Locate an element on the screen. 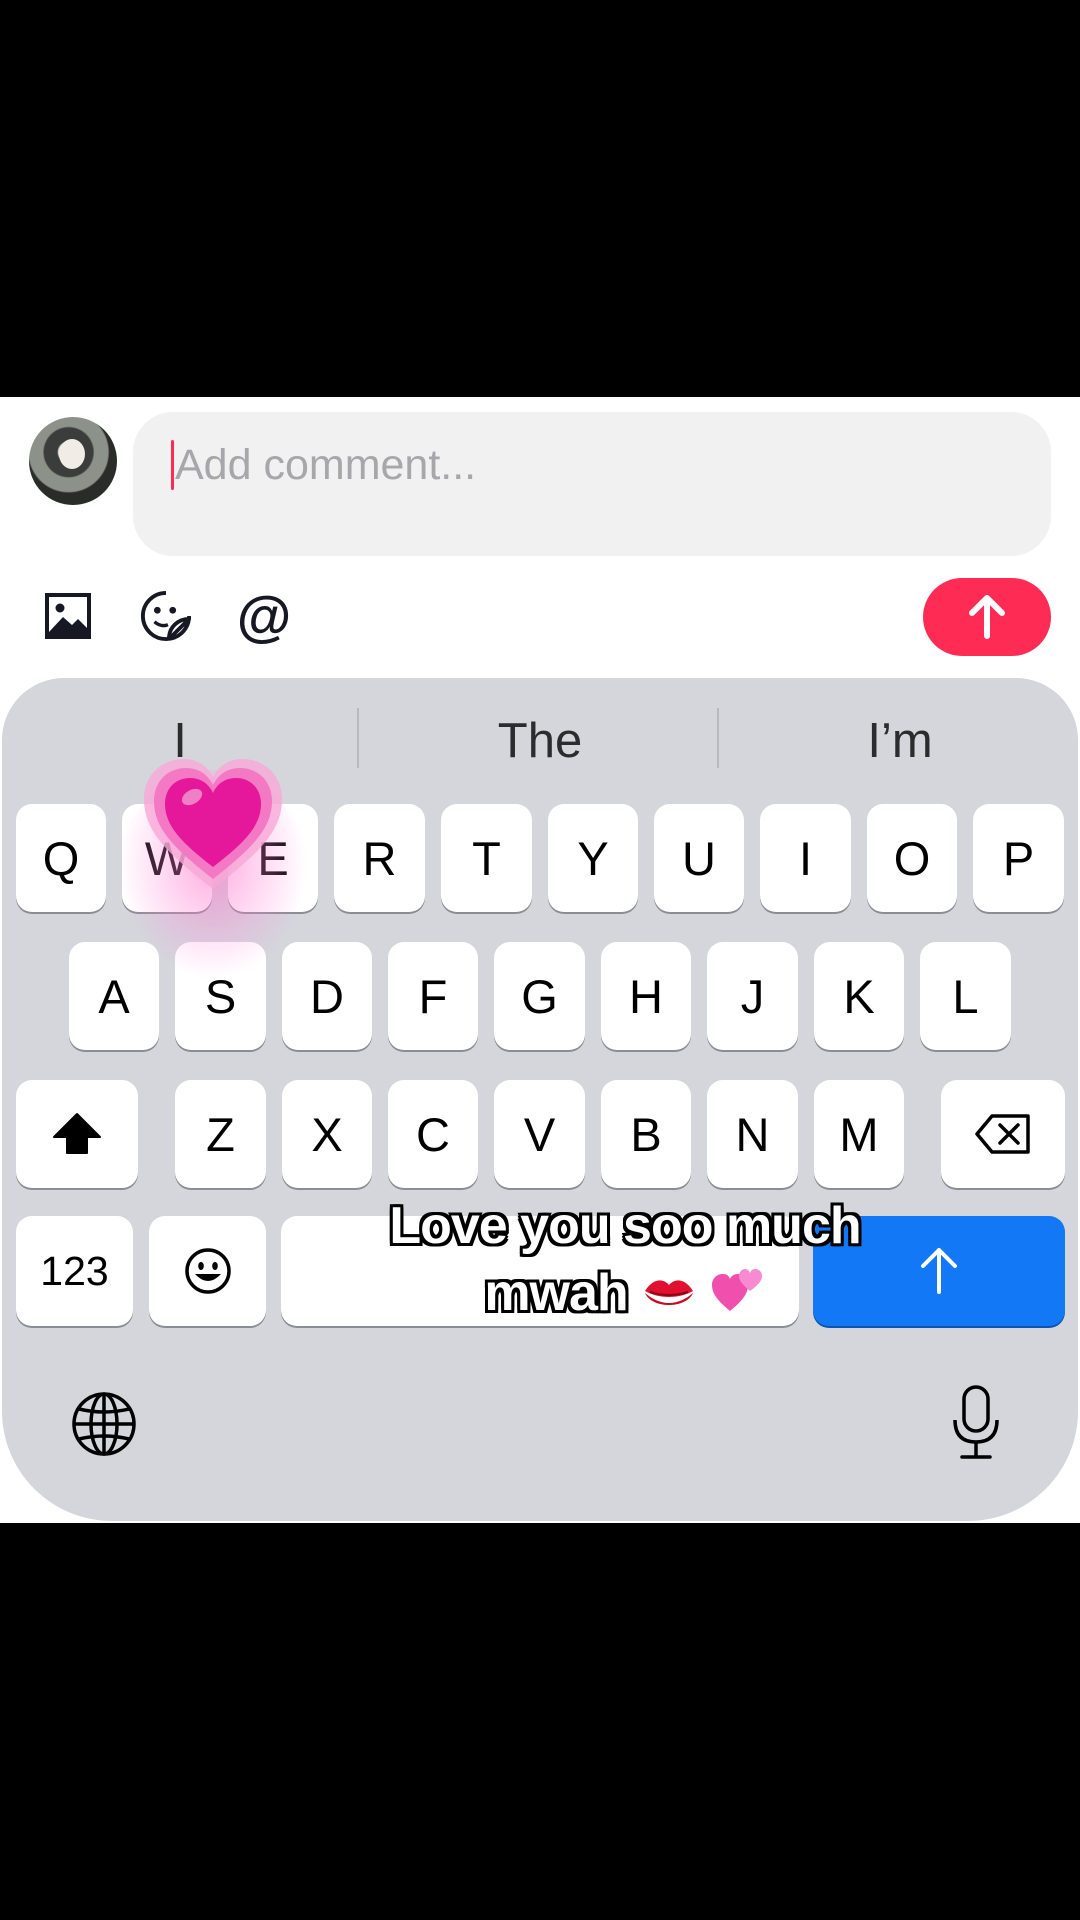  key-f: F is located at coordinates (433, 996).